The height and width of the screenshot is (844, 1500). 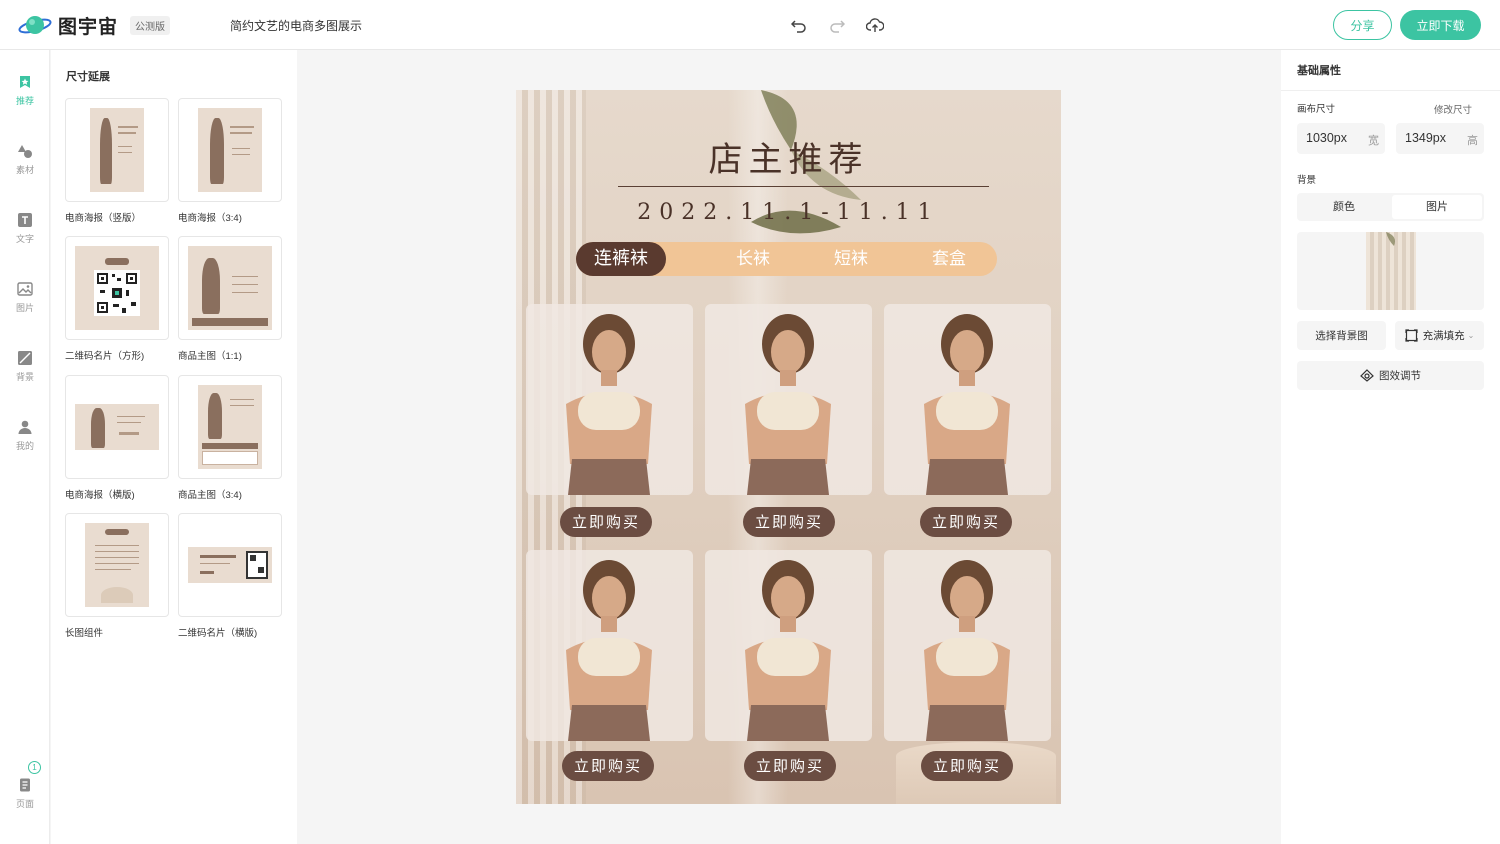 I want to click on image-adjust-button: 图效调节, so click(x=1390, y=375).